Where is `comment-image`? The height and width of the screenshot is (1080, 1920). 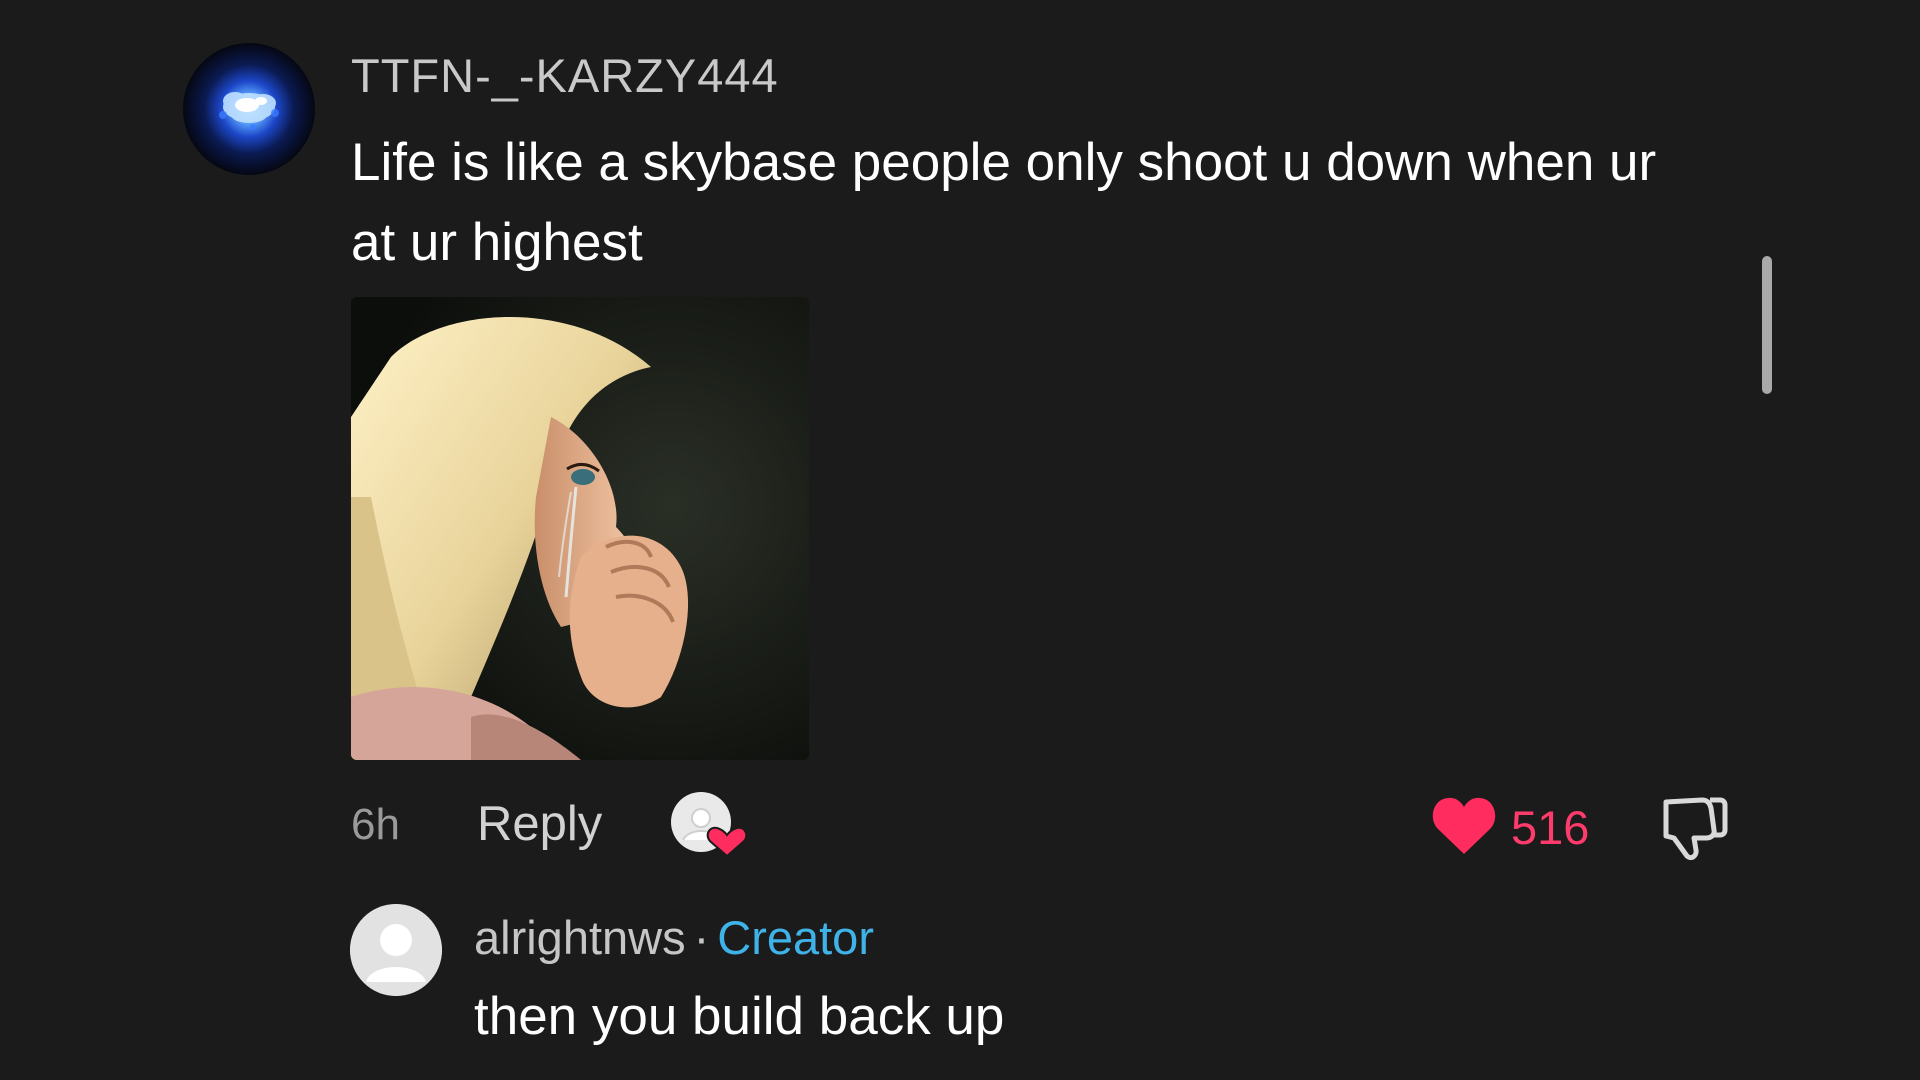 comment-image is located at coordinates (580, 528).